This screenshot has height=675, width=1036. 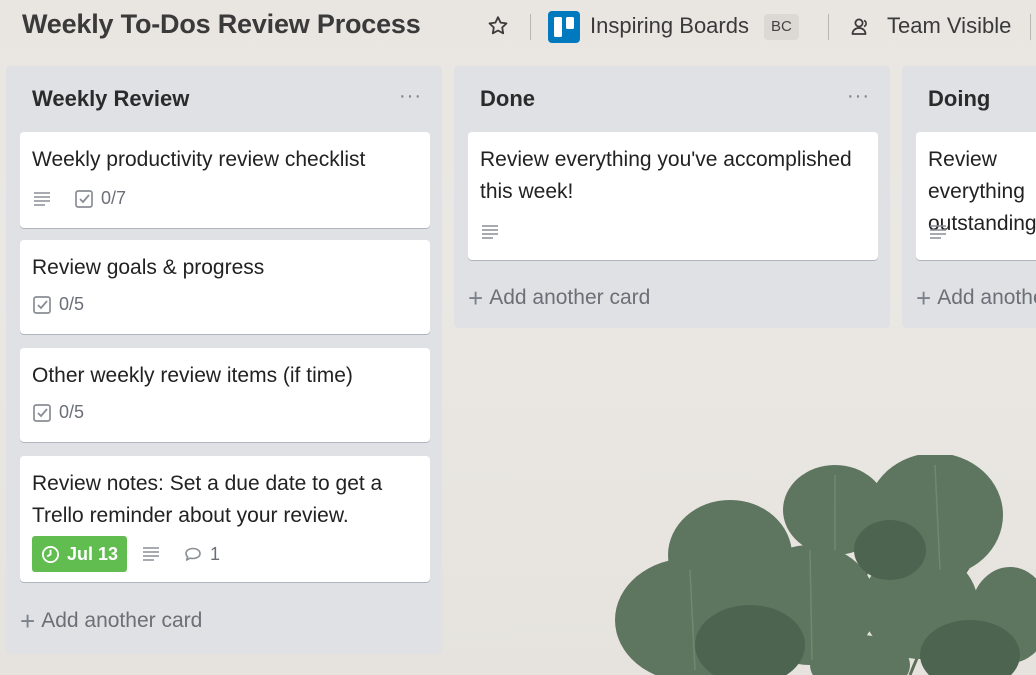 I want to click on trello-board-icon, so click(x=564, y=27).